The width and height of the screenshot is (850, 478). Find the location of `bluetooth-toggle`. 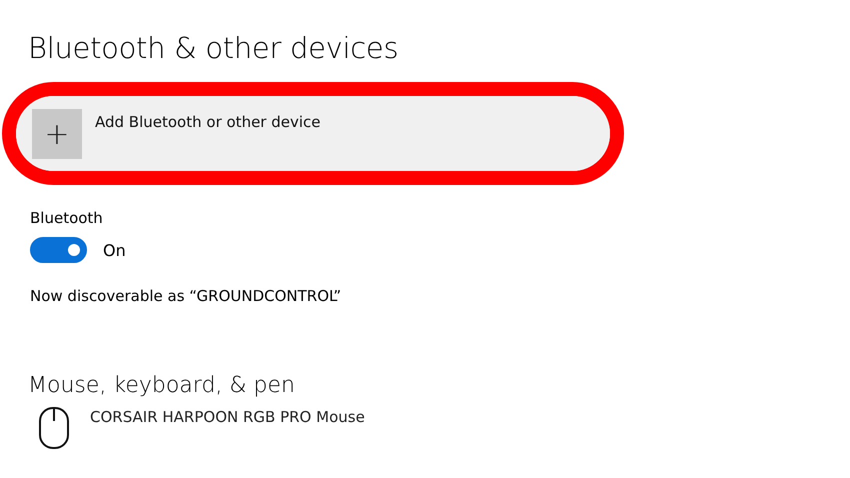

bluetooth-toggle is located at coordinates (58, 250).